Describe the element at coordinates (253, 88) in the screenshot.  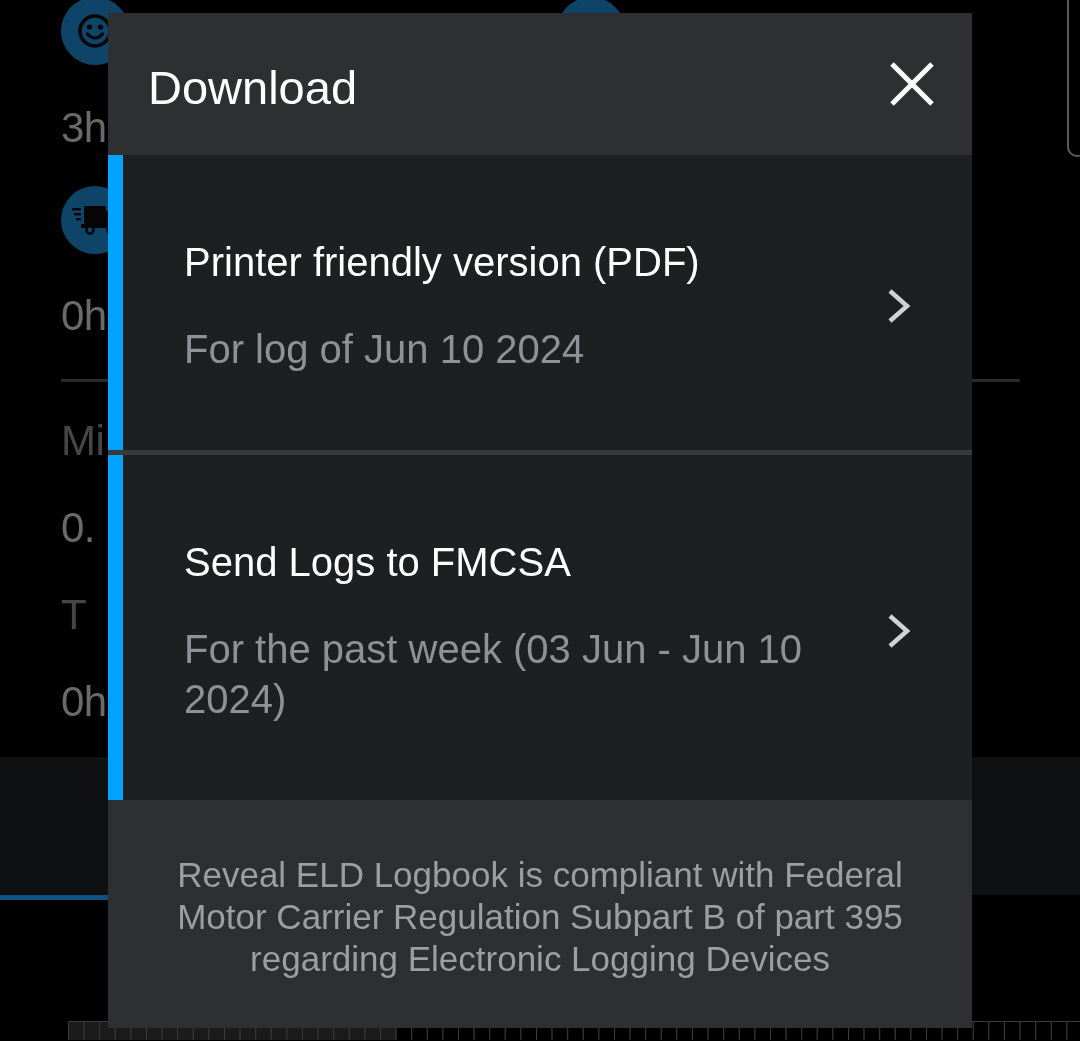
I see `dialog-title: Download` at that location.